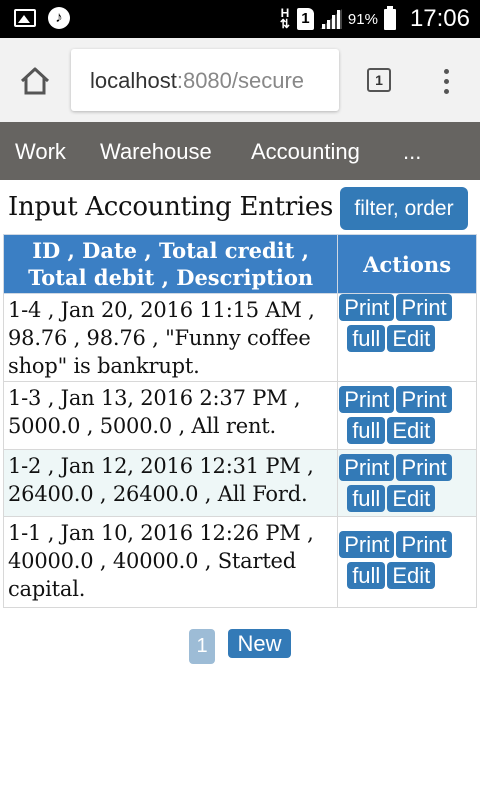  What do you see at coordinates (284, 18) in the screenshot?
I see `network-type-icon: H ⇅` at bounding box center [284, 18].